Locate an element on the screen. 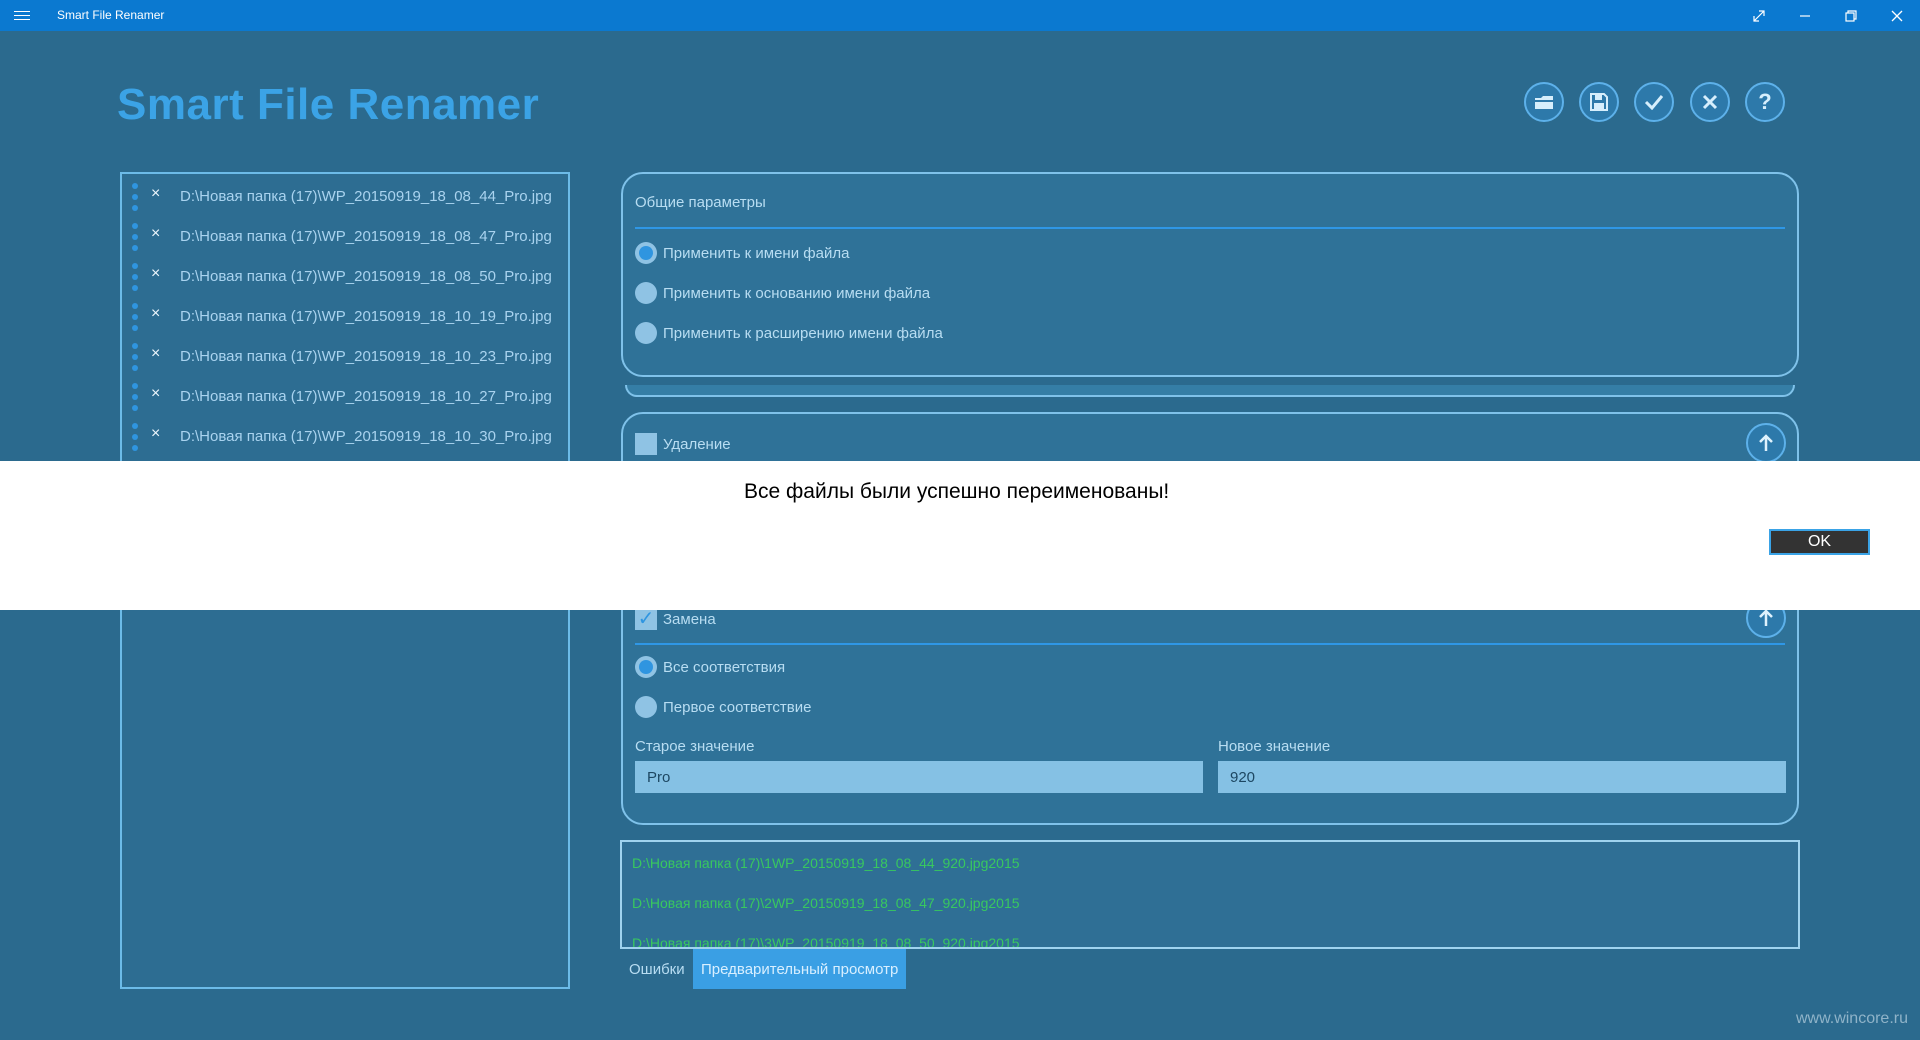 This screenshot has width=1920, height=1040. radio-label: Все соответствия is located at coordinates (724, 667).